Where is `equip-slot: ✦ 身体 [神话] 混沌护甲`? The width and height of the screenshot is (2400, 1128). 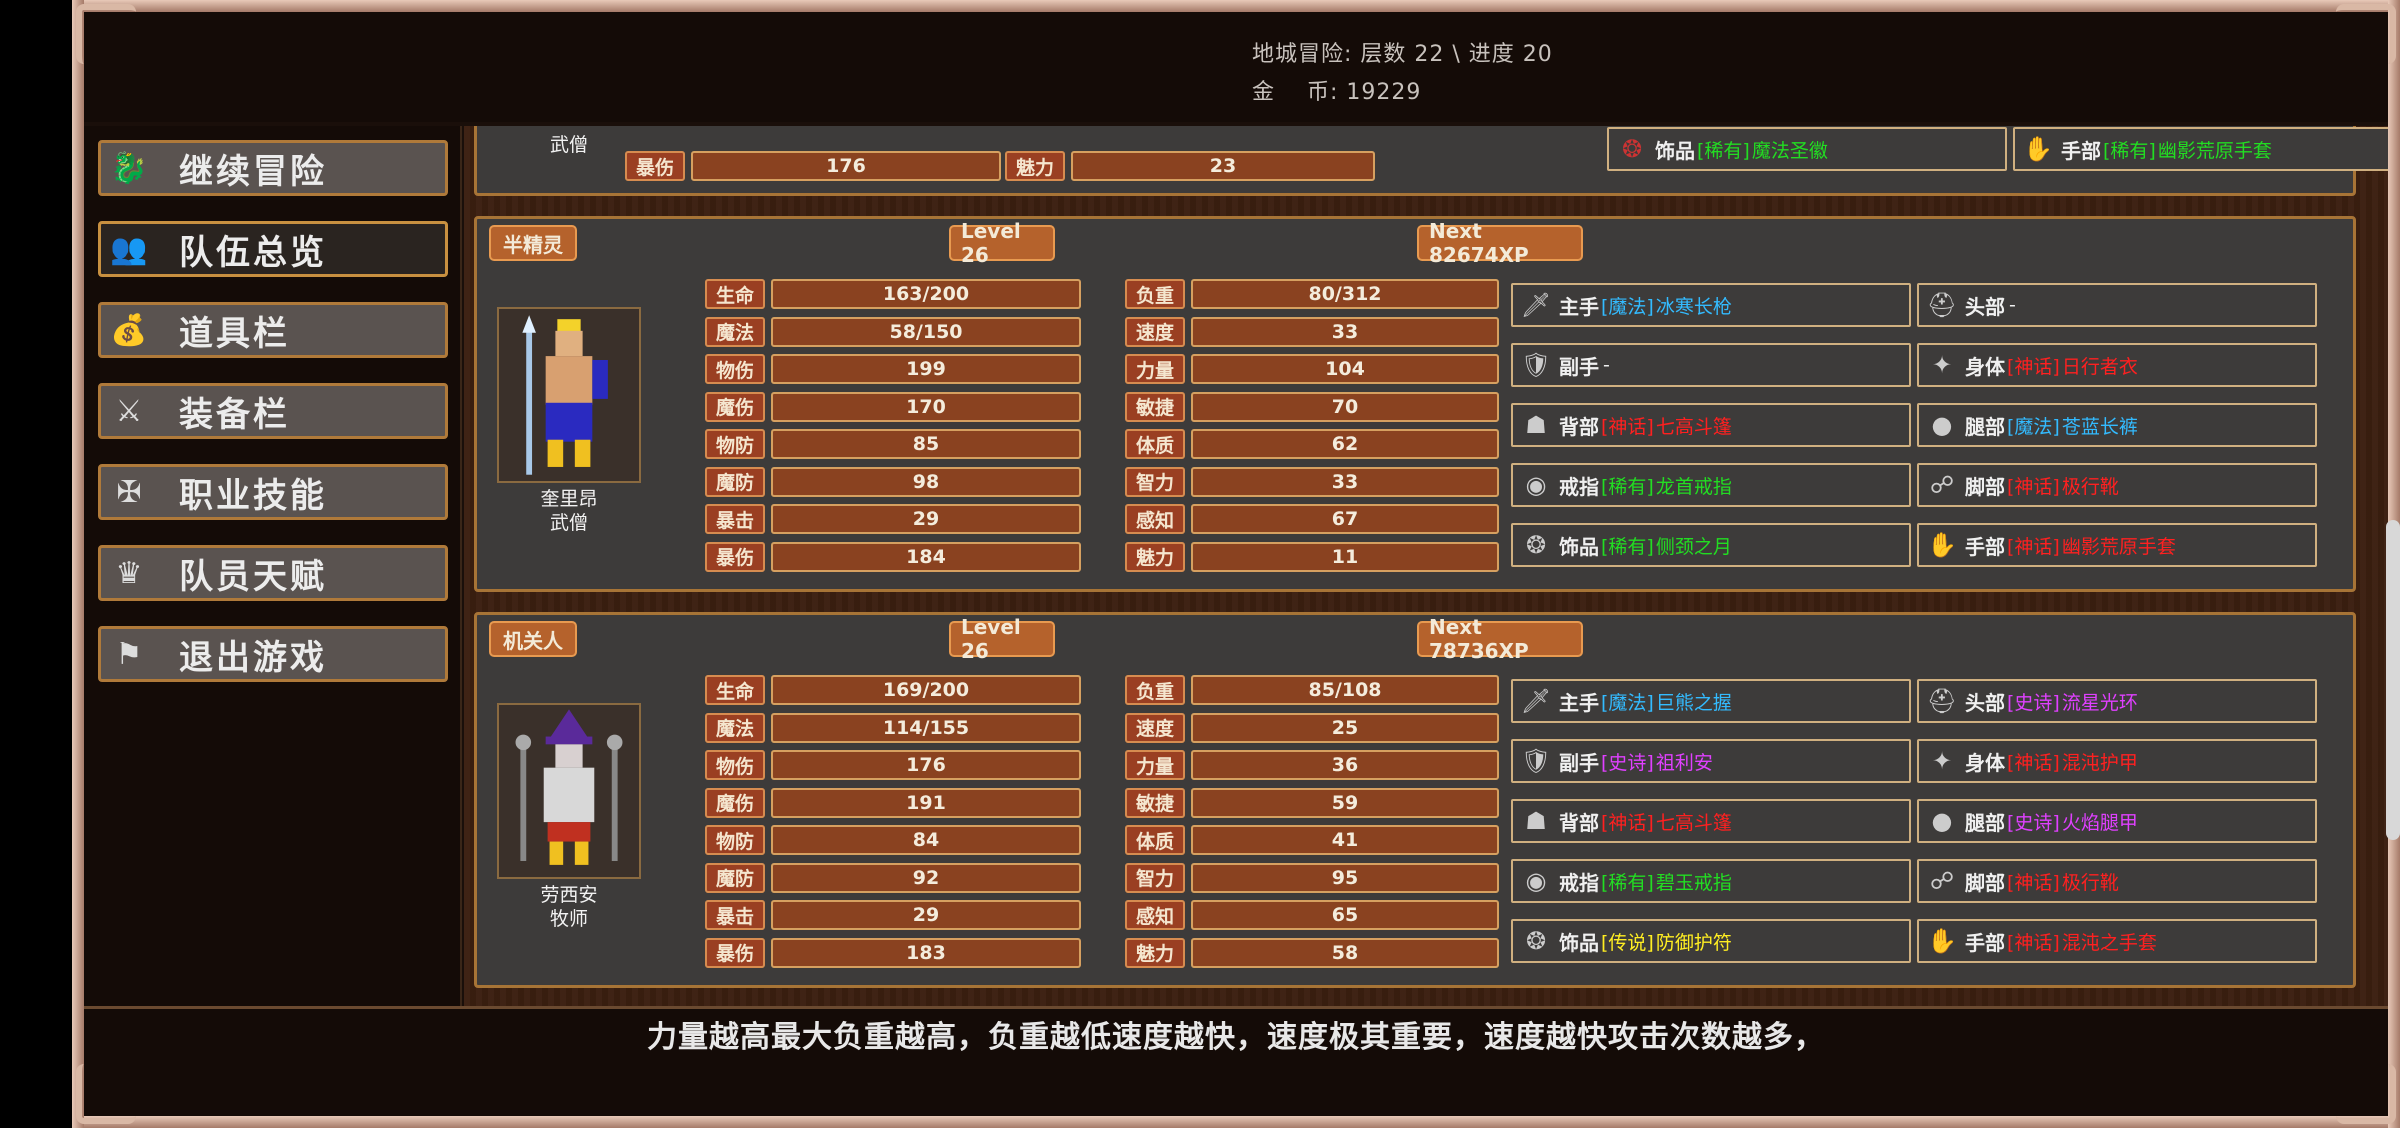
equip-slot: ✦ 身体 [神话] 混沌护甲 is located at coordinates (2117, 761).